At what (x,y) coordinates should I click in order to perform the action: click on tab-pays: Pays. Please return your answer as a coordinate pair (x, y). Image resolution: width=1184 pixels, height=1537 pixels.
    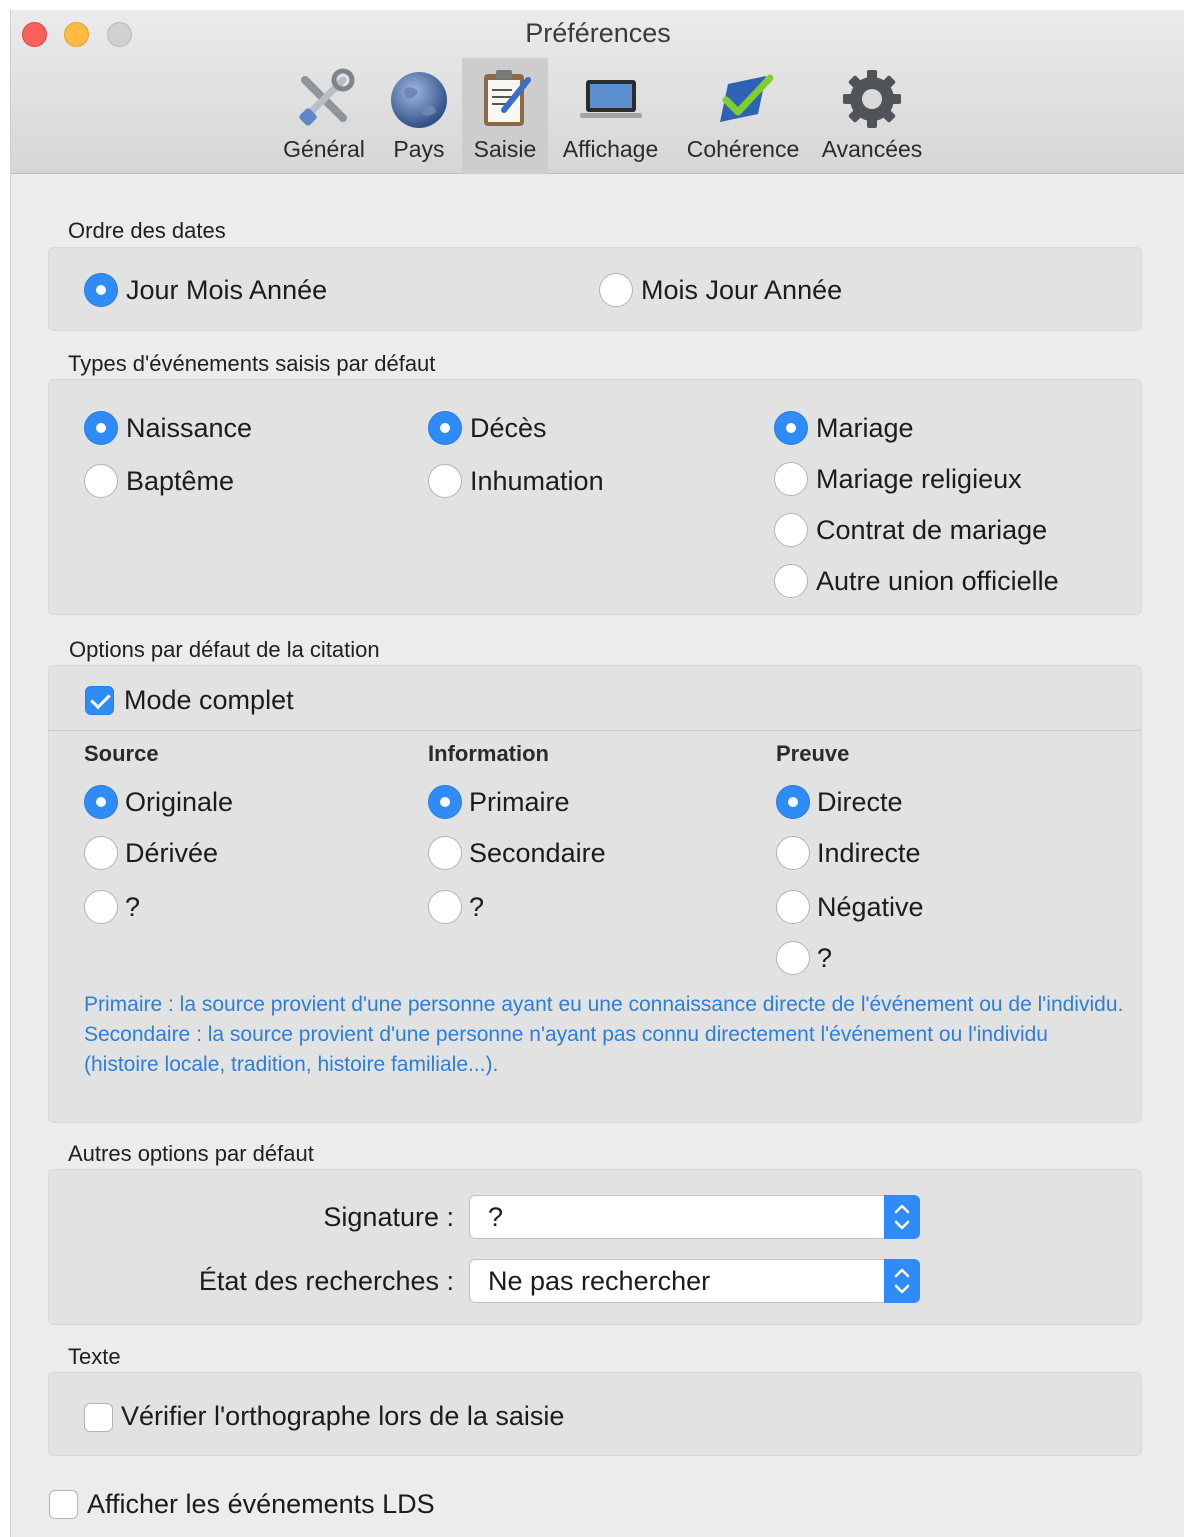
    Looking at the image, I should click on (419, 116).